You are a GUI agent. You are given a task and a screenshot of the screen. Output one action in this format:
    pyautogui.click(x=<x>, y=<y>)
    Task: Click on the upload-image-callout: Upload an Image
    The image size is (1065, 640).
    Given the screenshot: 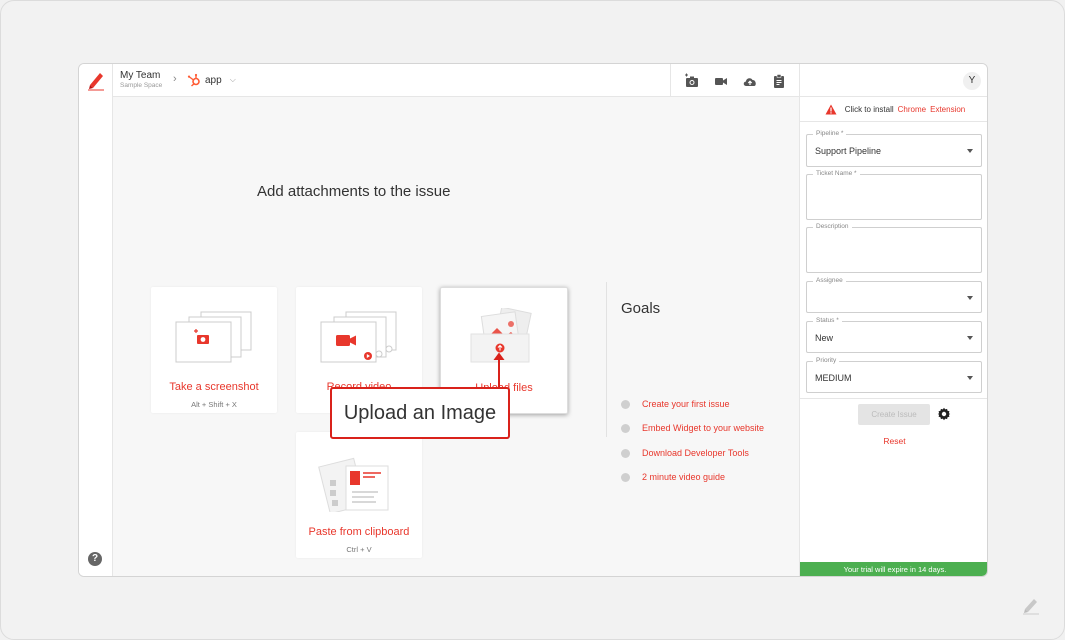 What is the action you would take?
    pyautogui.click(x=420, y=413)
    